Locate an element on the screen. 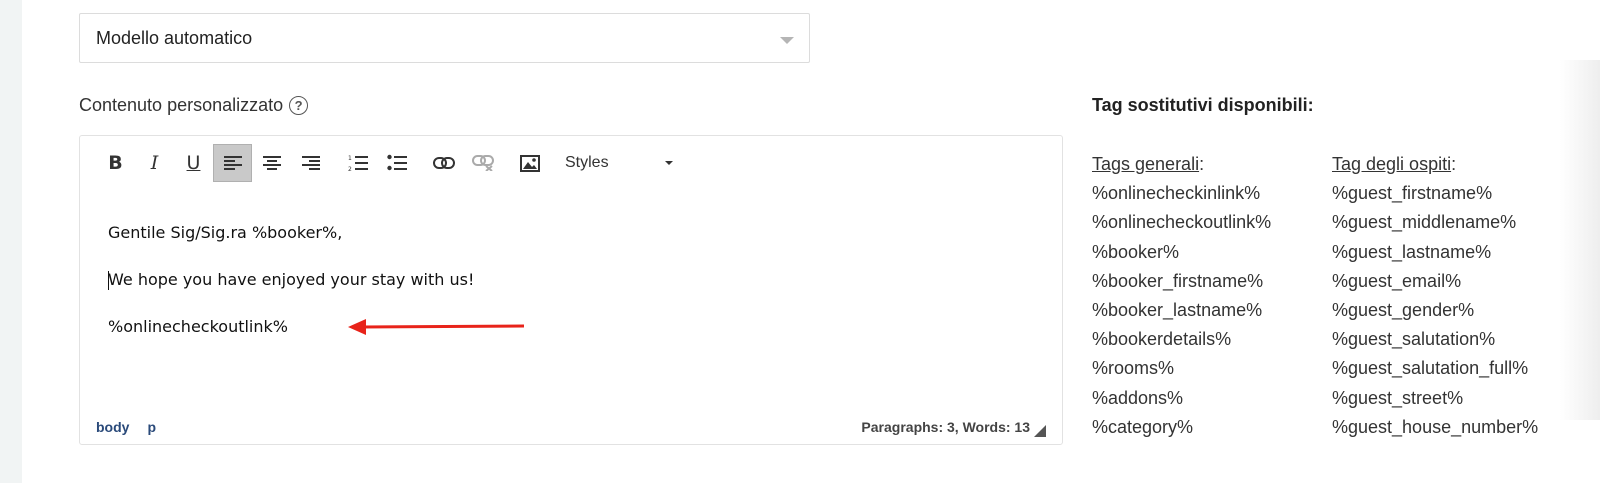  align-left-icon is located at coordinates (232, 163).